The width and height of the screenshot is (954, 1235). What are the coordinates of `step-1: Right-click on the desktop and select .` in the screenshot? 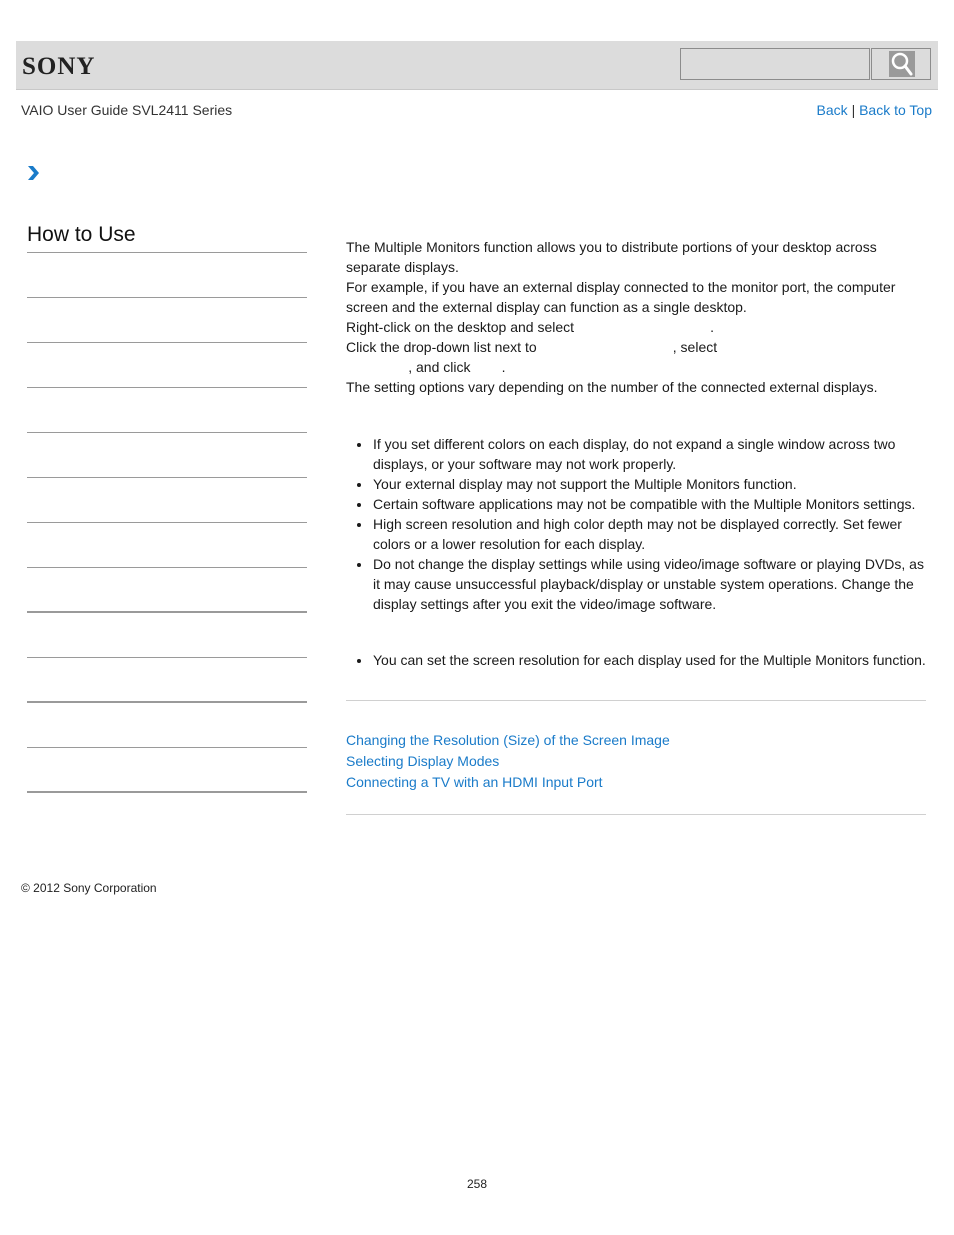 It's located at (530, 327).